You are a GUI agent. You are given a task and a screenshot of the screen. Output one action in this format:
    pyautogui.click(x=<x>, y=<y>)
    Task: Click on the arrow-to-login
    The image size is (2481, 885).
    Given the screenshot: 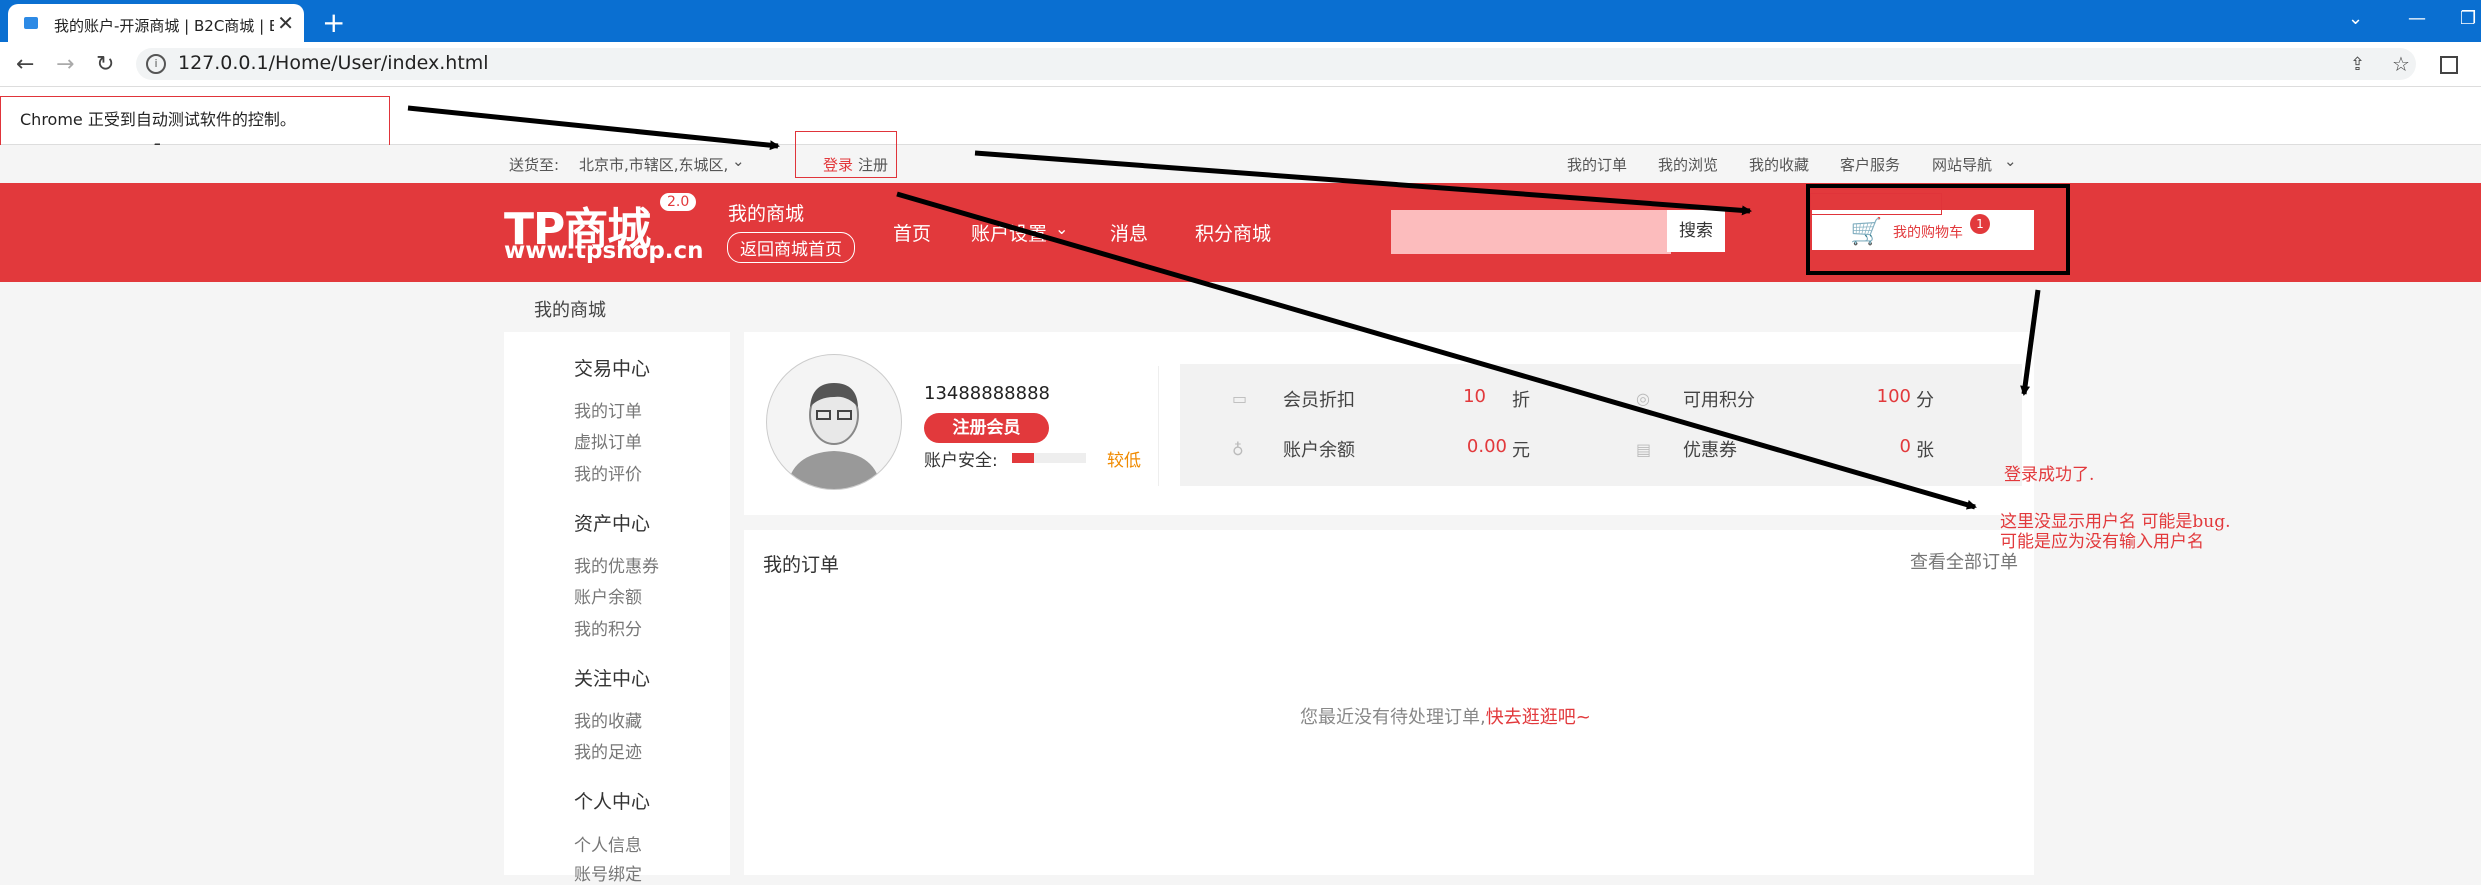 What is the action you would take?
    pyautogui.click(x=593, y=128)
    